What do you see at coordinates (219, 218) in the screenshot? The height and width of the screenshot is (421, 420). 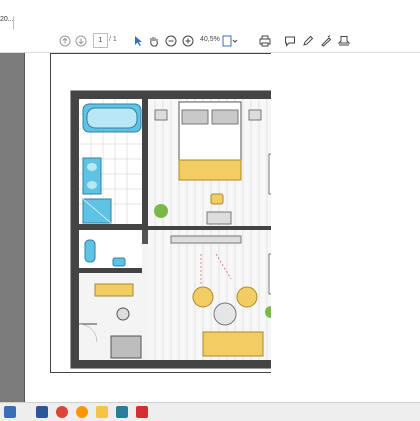 I see `desk` at bounding box center [219, 218].